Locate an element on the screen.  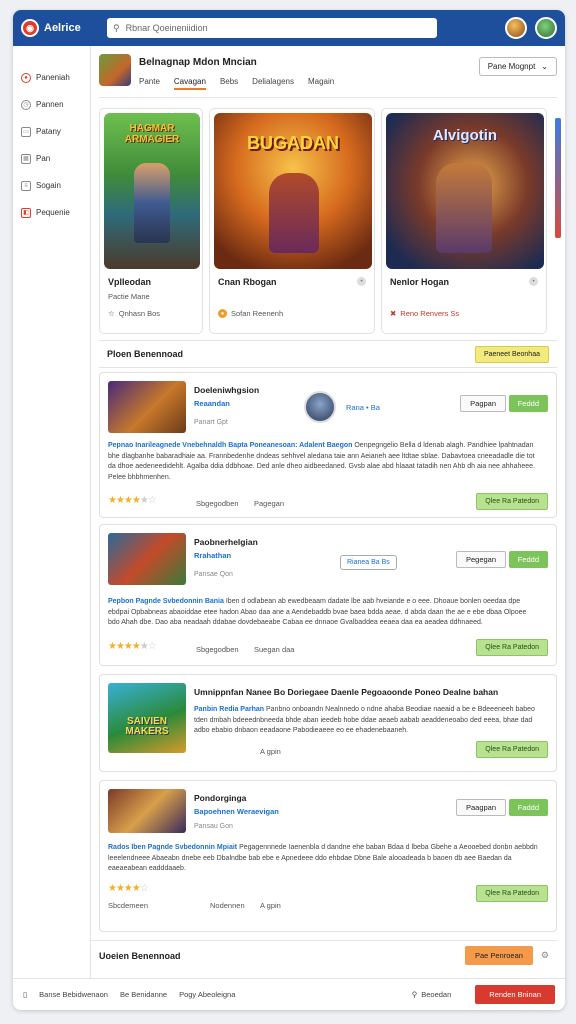
sidebar-item-label: Sogain is located at coordinates (48, 185).